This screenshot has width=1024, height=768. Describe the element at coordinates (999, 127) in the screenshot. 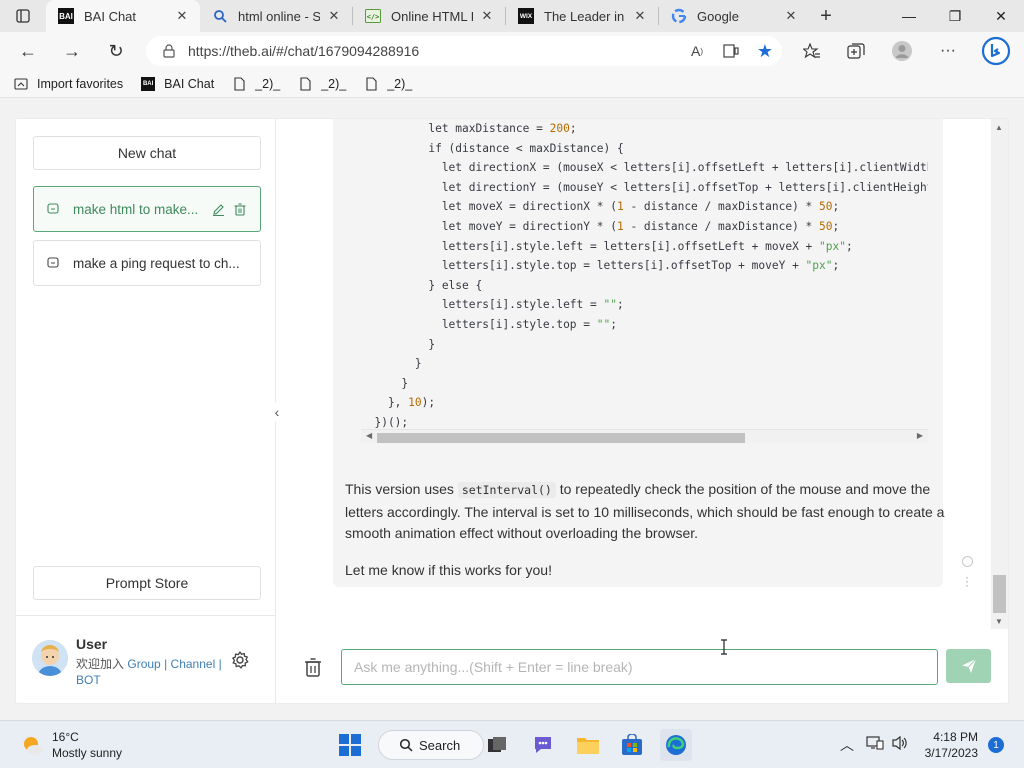

I see `scroll-up-icon: ▲` at that location.